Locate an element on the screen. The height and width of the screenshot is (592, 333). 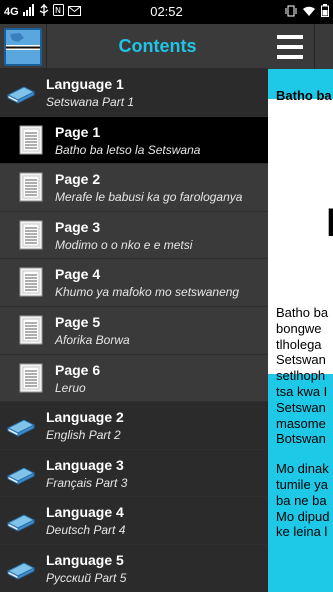
app-logo-icon is located at coordinates (23, 47).